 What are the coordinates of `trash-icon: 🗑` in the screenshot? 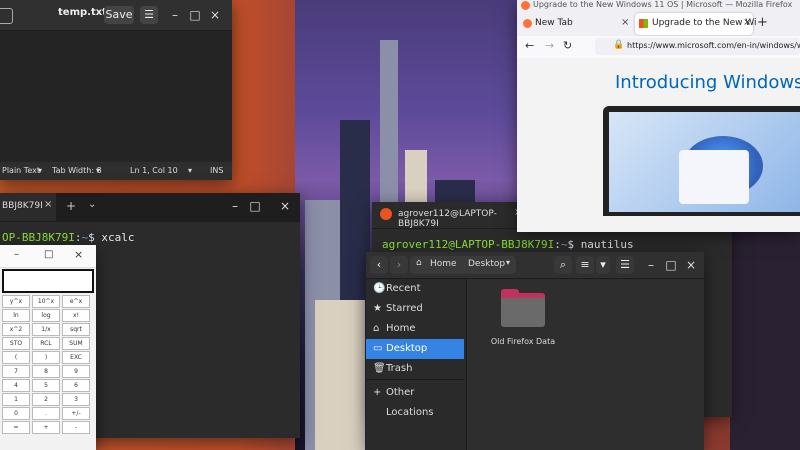 It's located at (379, 368).